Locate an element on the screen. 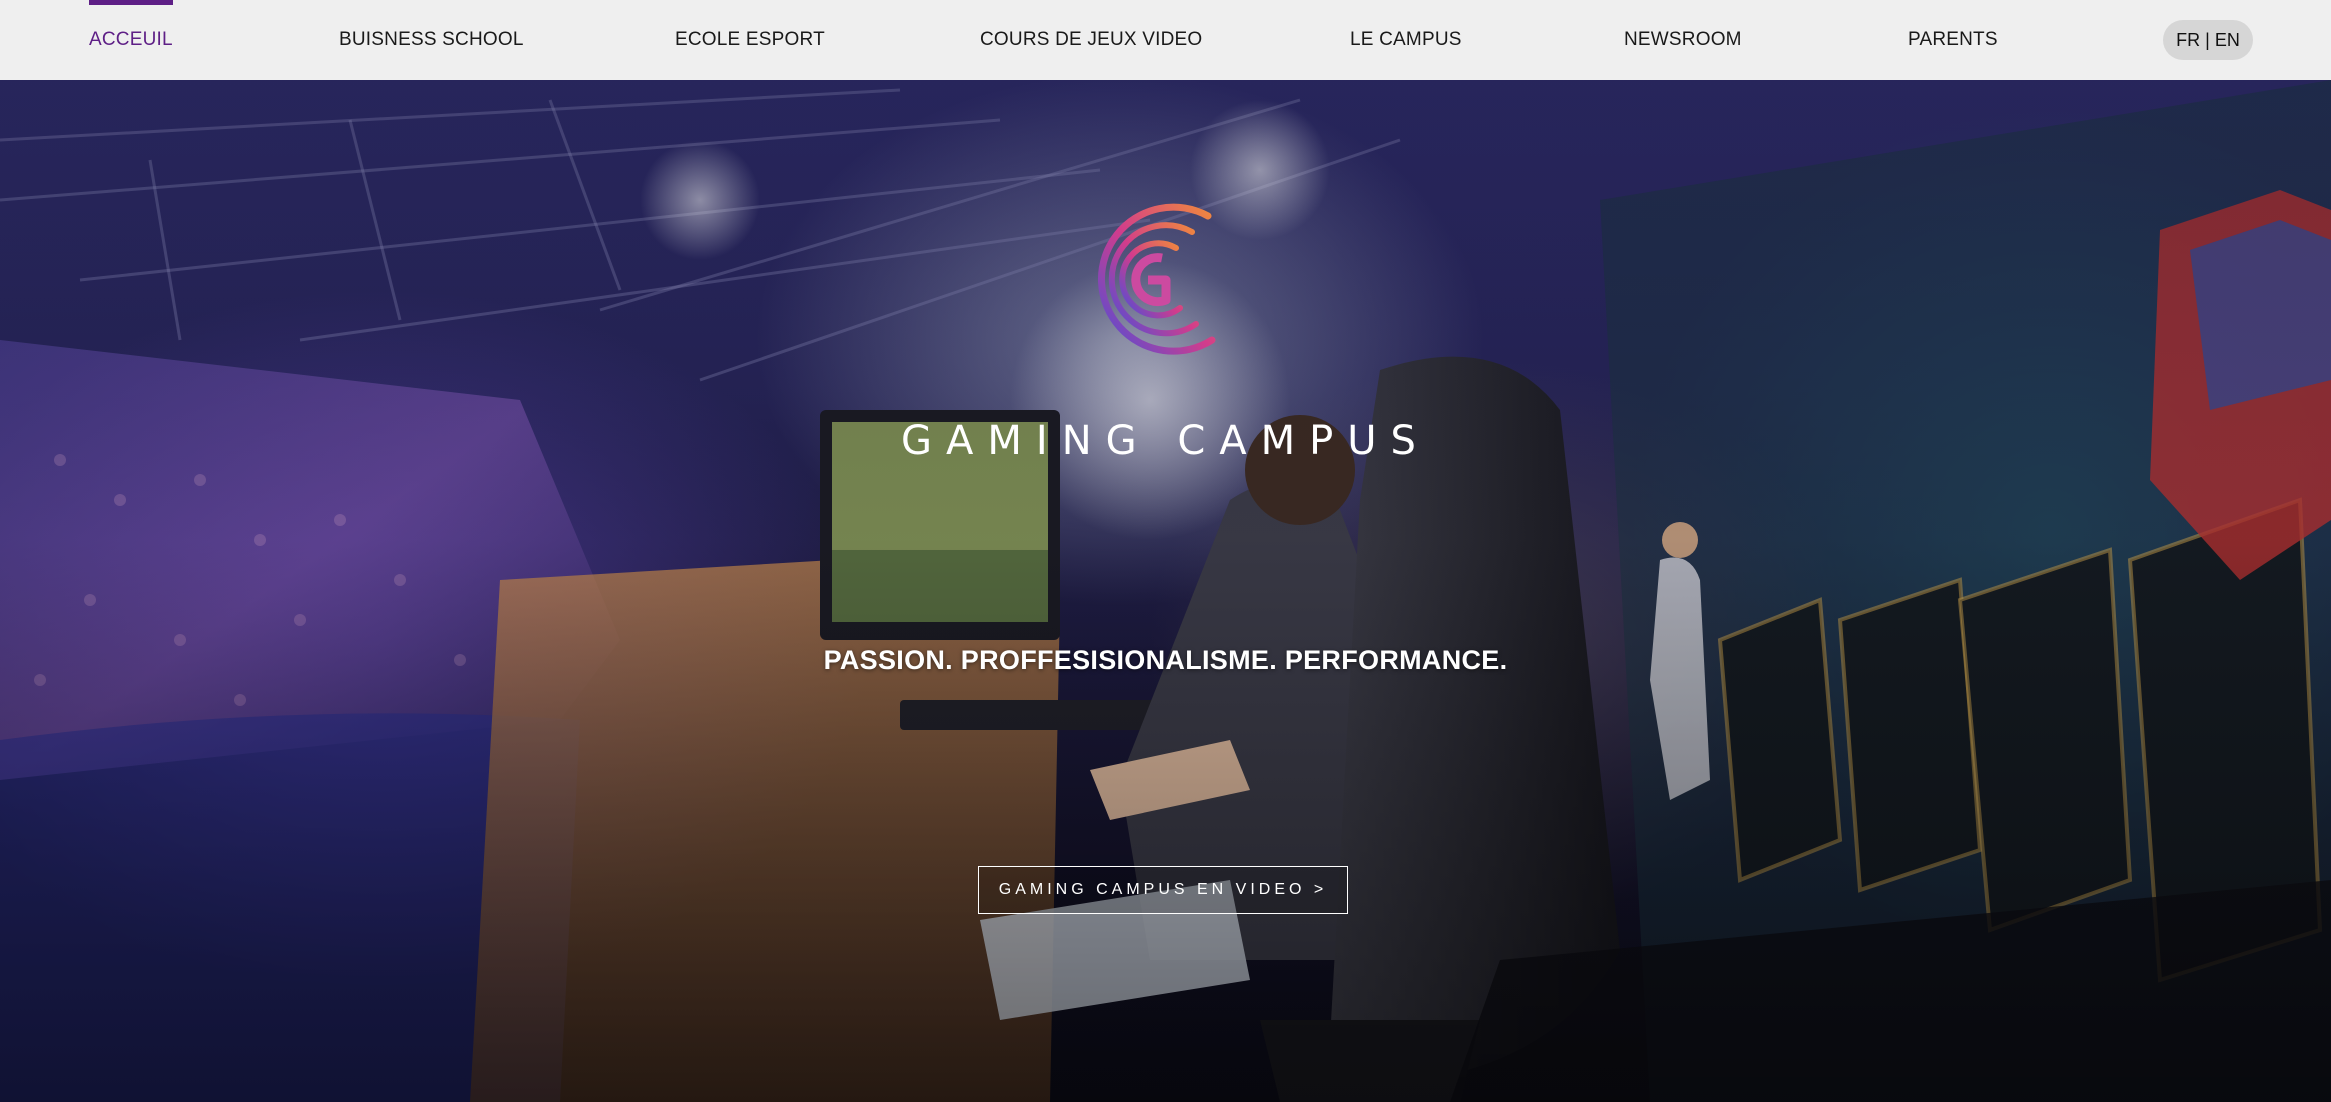 The width and height of the screenshot is (2331, 1102). nav-item-le-campus: LE CAMPUS is located at coordinates (1406, 40).